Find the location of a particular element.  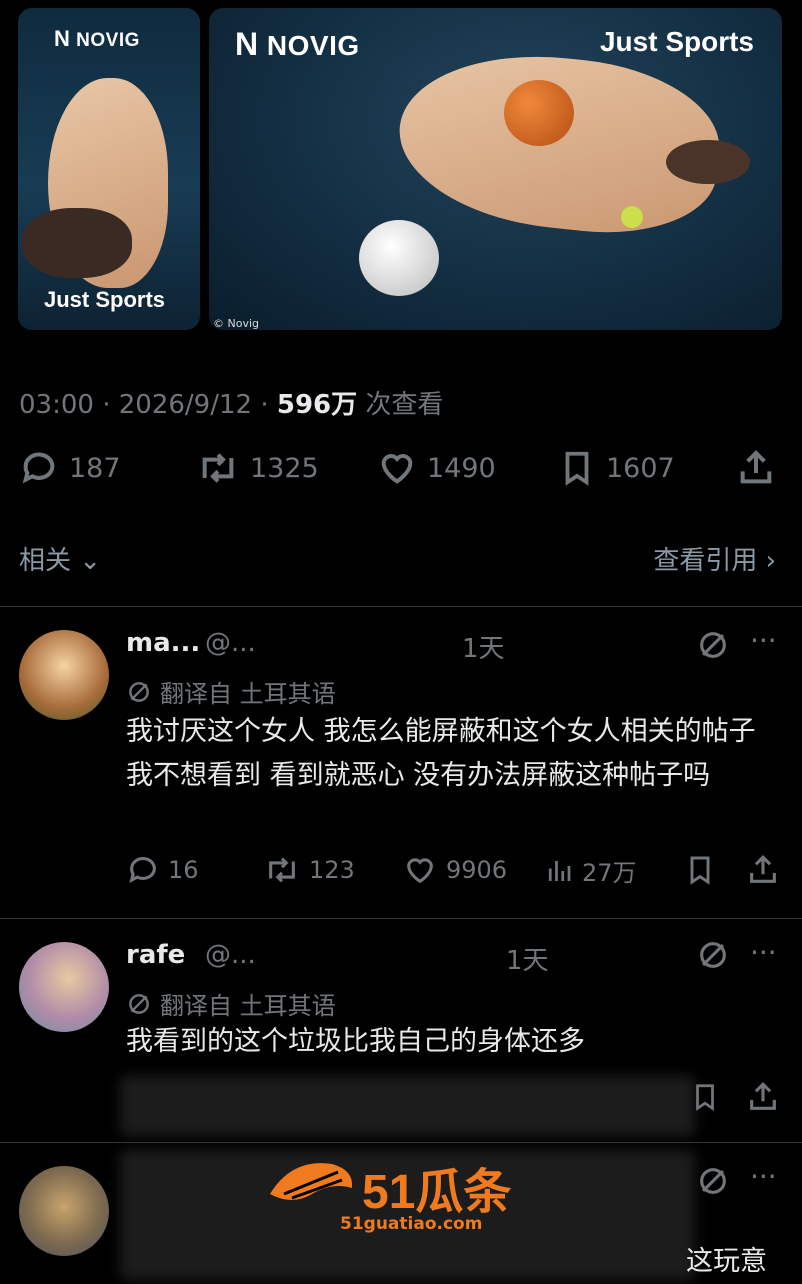

views-button: 27万 is located at coordinates (590, 870).